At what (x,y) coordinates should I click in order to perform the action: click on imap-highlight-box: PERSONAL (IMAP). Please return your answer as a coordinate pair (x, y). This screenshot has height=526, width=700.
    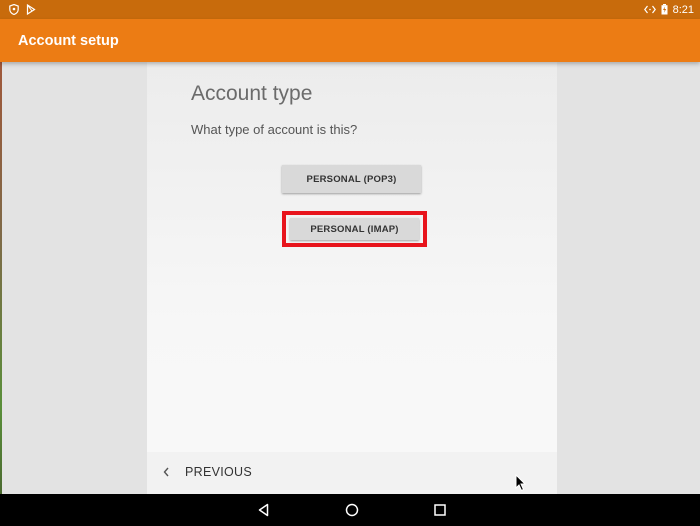
    Looking at the image, I should click on (354, 229).